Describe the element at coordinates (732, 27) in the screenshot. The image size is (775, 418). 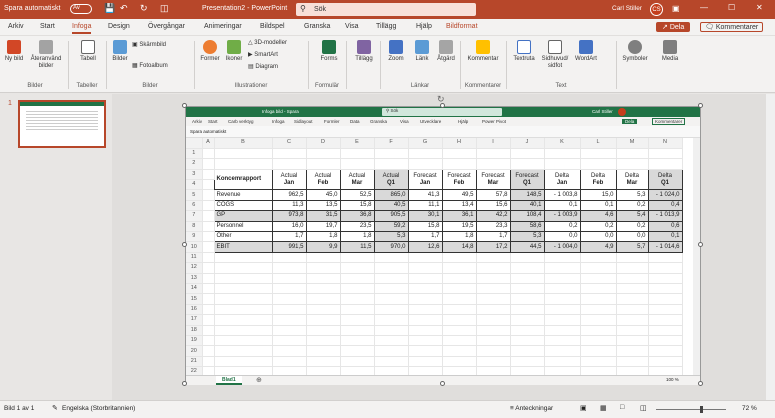
I see `comments-button: 🗨 Kommentarer` at that location.